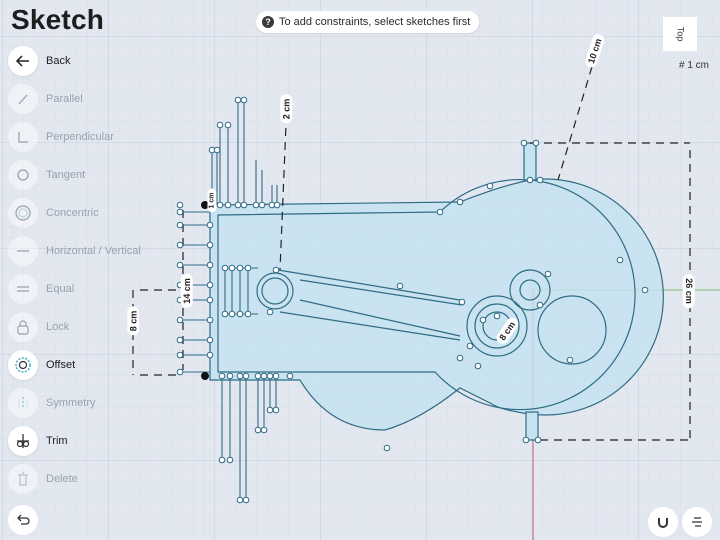 The height and width of the screenshot is (540, 720). What do you see at coordinates (212, 200) in the screenshot?
I see `dimension-label: 1 cm` at bounding box center [212, 200].